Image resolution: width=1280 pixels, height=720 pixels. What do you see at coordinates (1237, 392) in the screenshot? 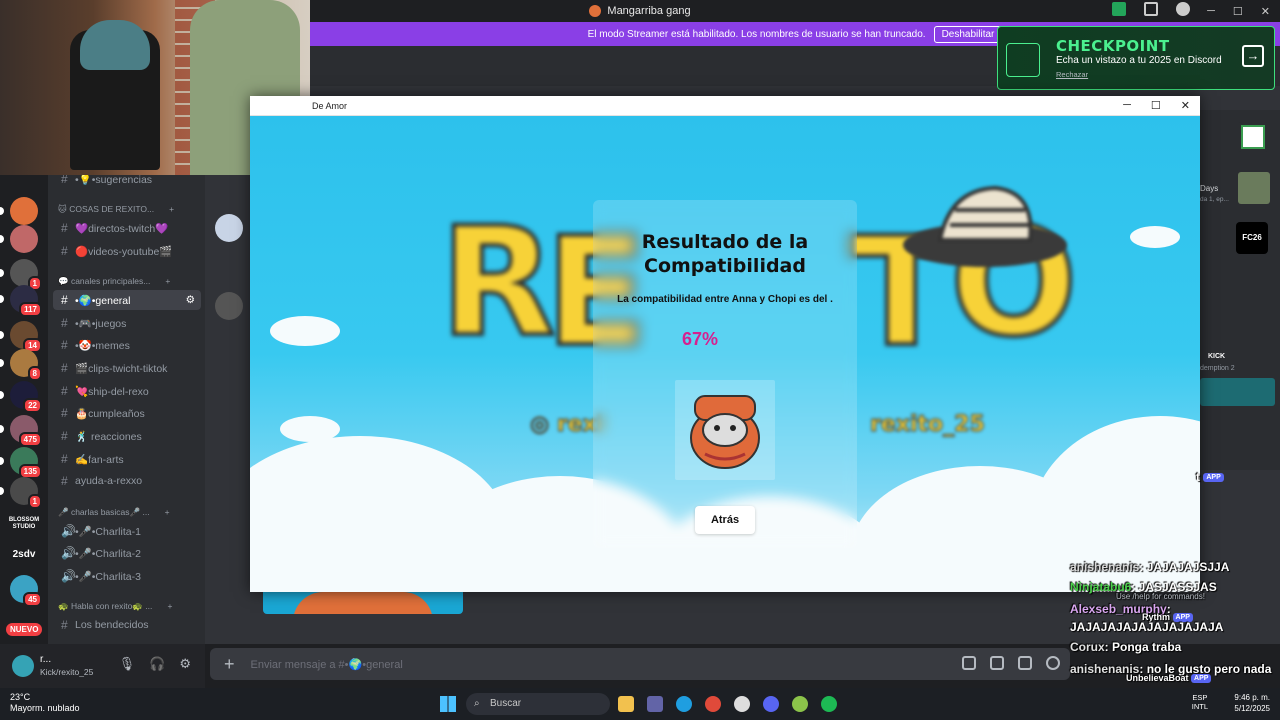
I see `activity-banner` at bounding box center [1237, 392].